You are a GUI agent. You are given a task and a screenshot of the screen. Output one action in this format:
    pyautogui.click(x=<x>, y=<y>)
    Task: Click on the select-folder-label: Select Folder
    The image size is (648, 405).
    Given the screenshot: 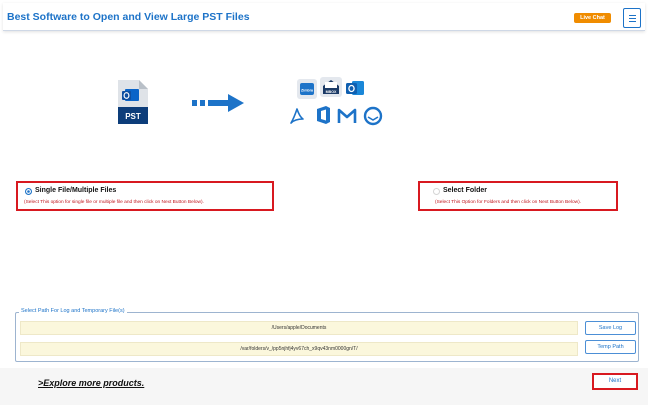 What is the action you would take?
    pyautogui.click(x=465, y=190)
    